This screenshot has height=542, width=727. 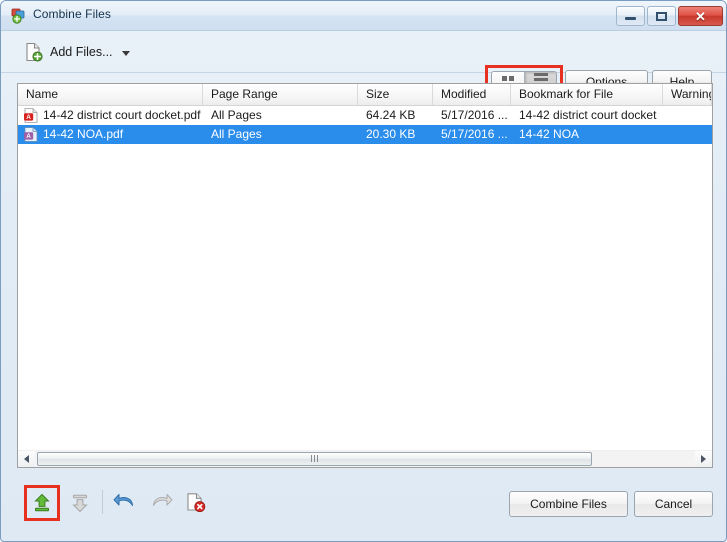 I want to click on maximize-icon, so click(x=661, y=16).